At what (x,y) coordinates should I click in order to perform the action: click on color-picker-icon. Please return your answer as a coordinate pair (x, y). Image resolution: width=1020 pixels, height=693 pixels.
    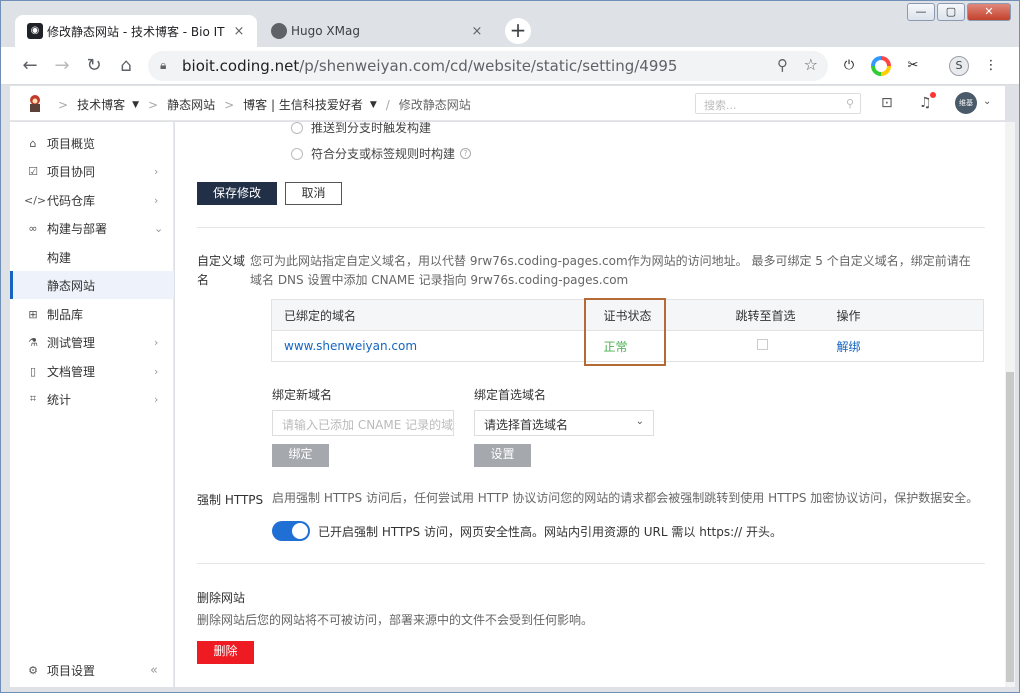
    Looking at the image, I should click on (881, 66).